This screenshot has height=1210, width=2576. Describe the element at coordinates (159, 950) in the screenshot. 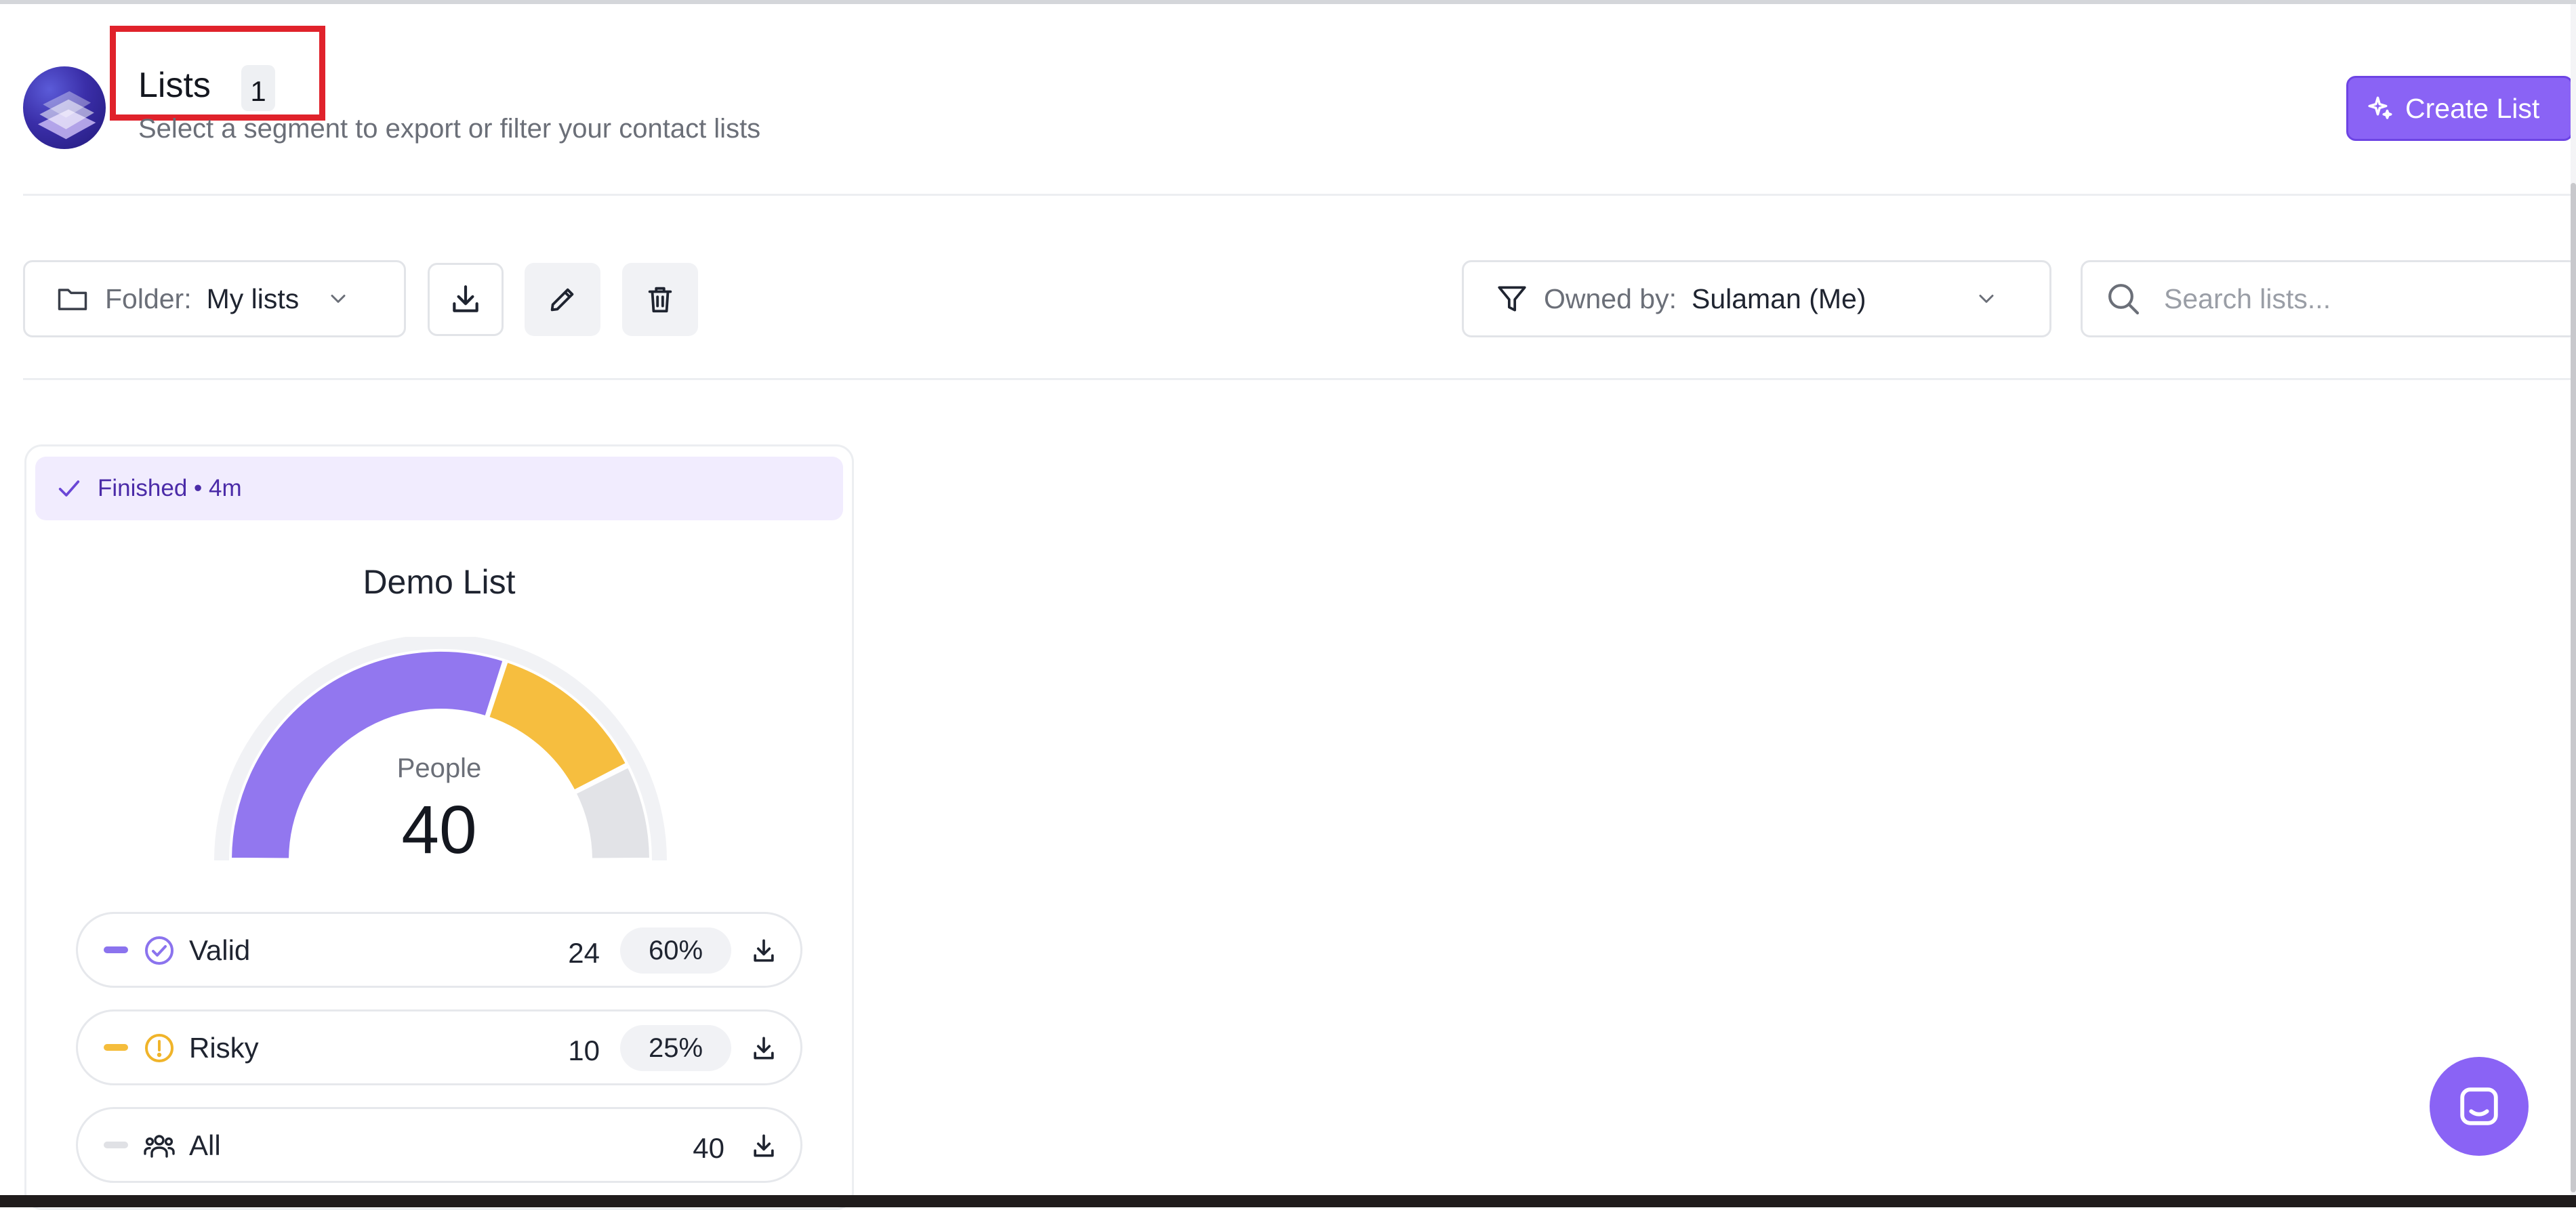

I see `check-circle-icon` at that location.